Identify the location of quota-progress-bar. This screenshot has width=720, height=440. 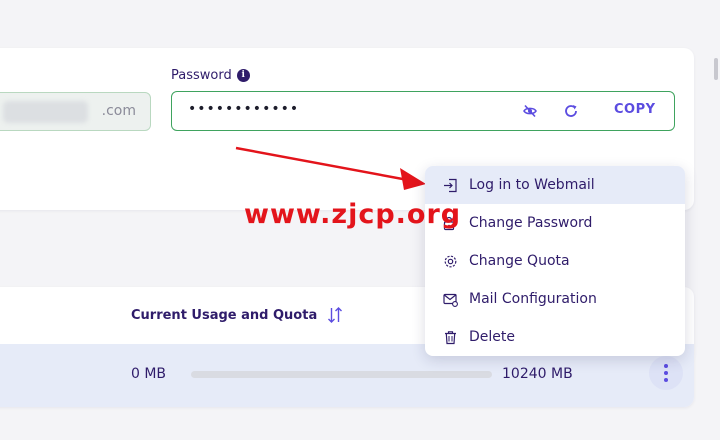
(341, 374).